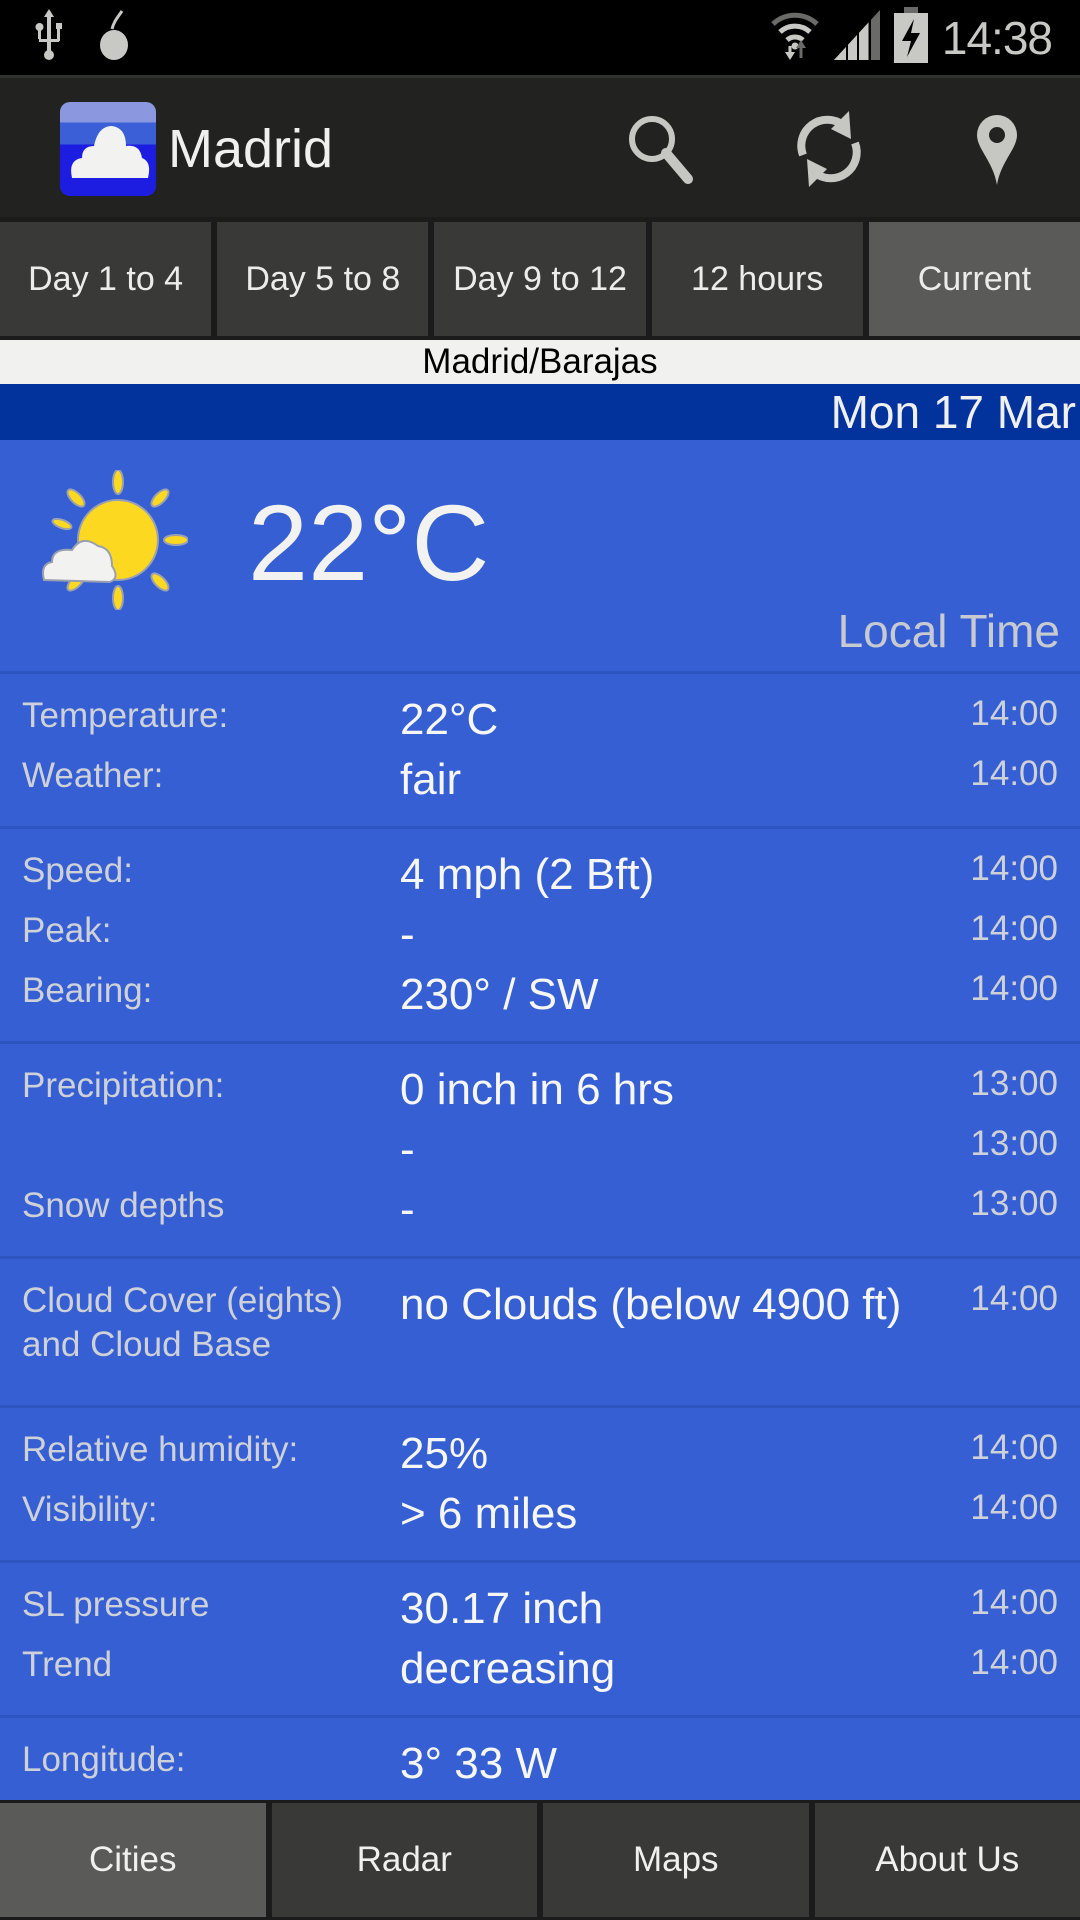 The height and width of the screenshot is (1920, 1080). I want to click on row-value: 25%, so click(444, 1453).